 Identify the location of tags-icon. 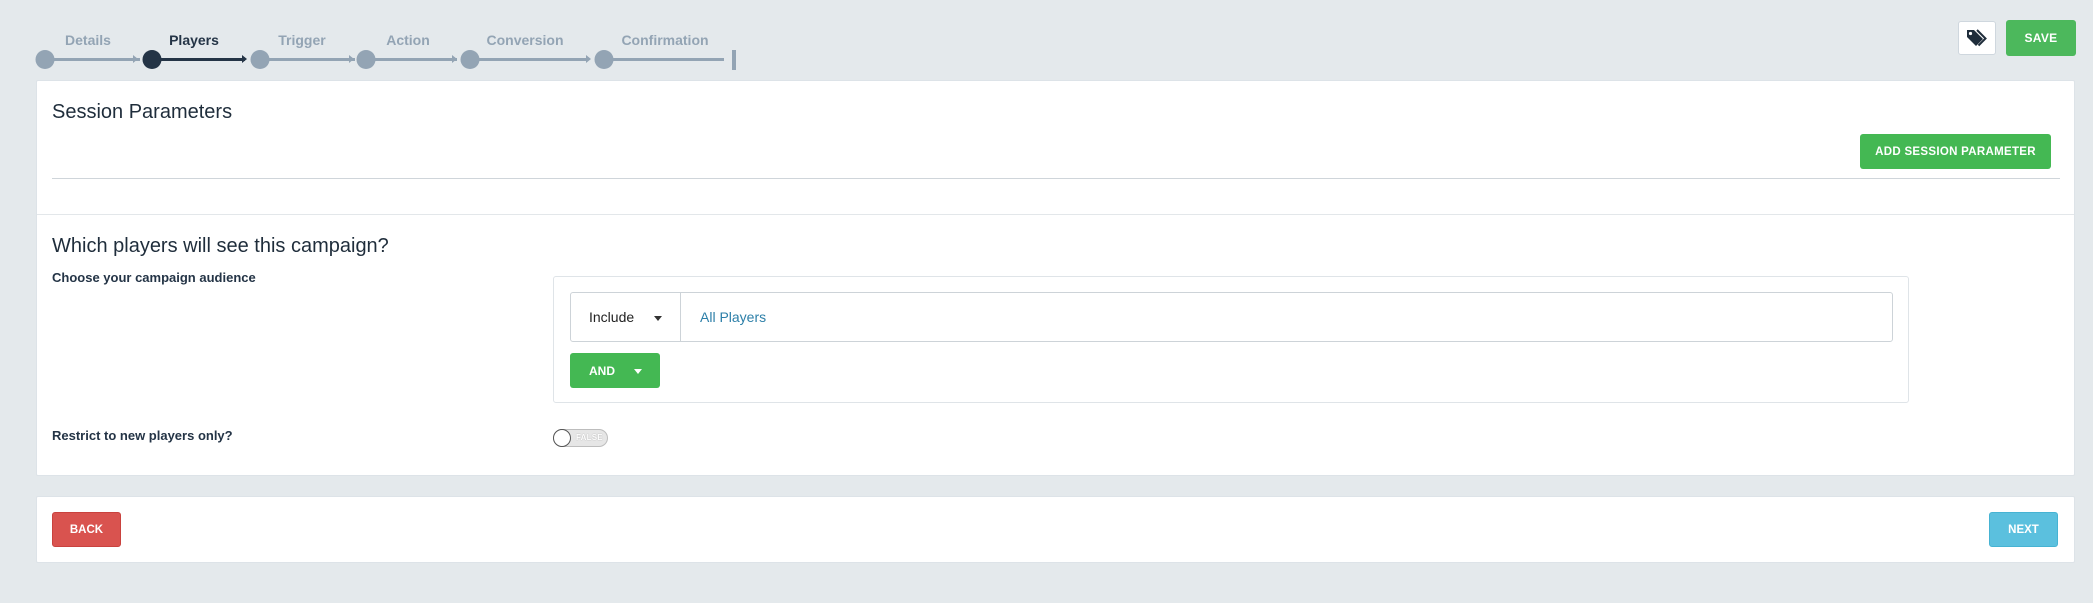
(1977, 38).